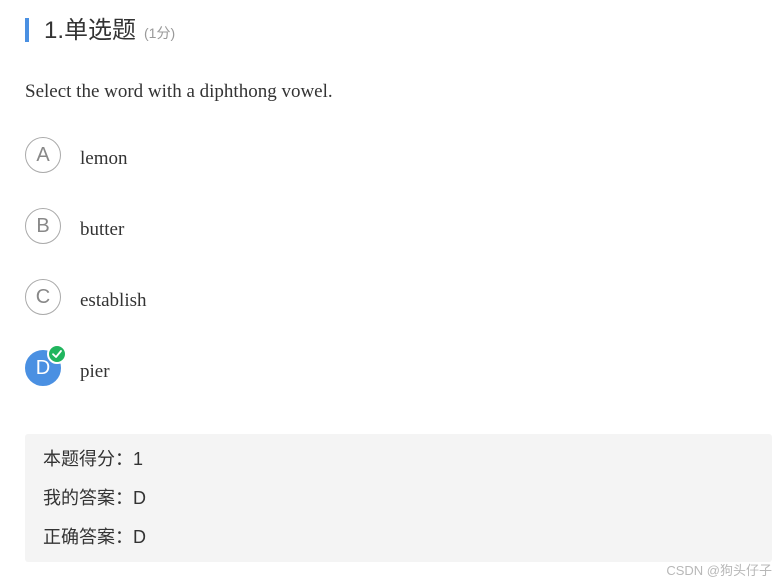 The width and height of the screenshot is (780, 585). What do you see at coordinates (175, 299) in the screenshot?
I see `option-c: C establish` at bounding box center [175, 299].